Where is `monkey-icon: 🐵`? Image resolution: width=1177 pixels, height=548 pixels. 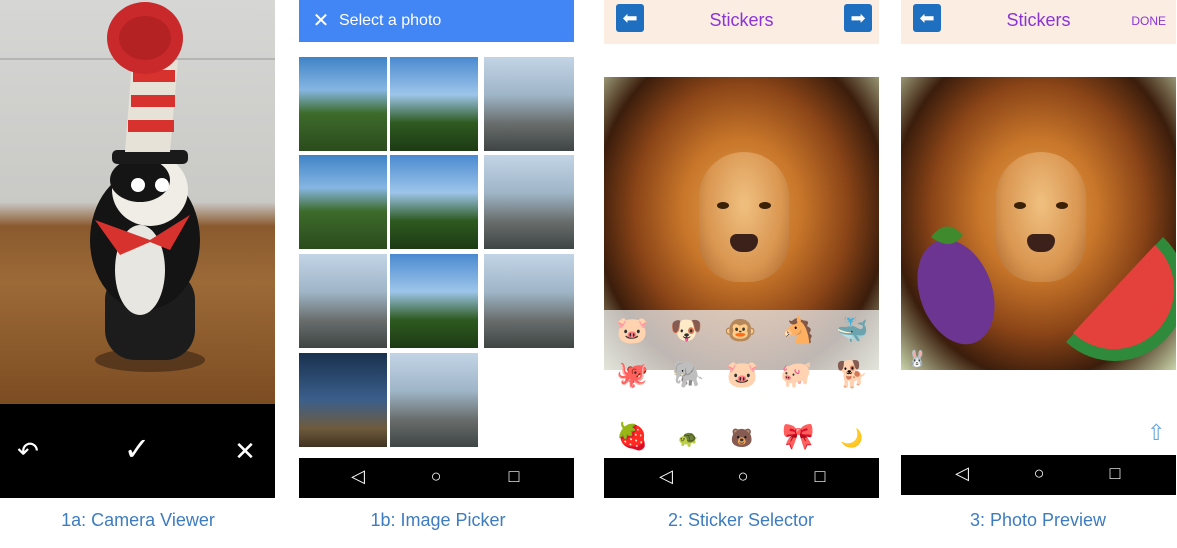 monkey-icon: 🐵 is located at coordinates (740, 330).